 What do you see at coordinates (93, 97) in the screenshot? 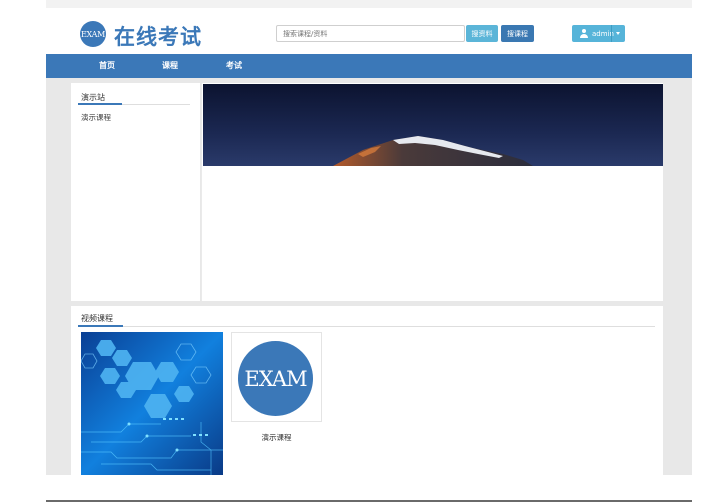
I see `sidebar-title: 演示站` at bounding box center [93, 97].